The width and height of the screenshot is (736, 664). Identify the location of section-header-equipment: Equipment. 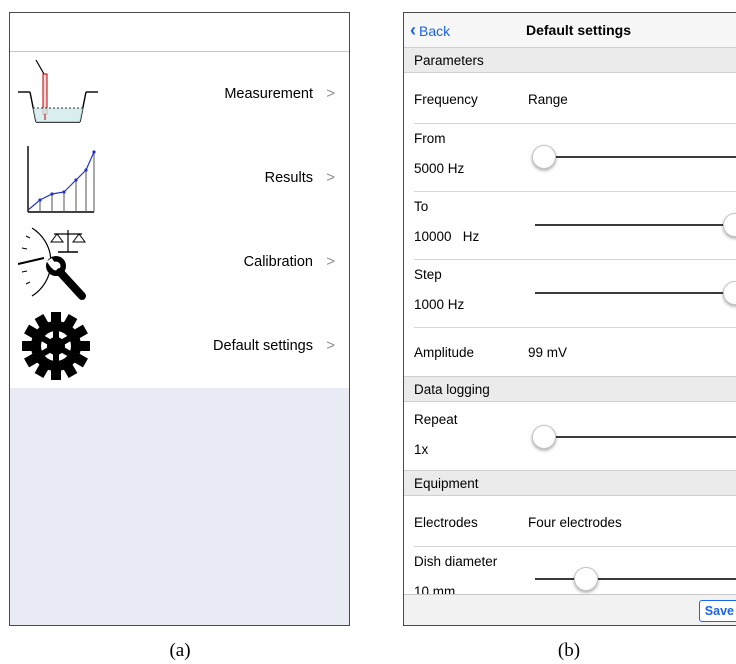
(570, 483).